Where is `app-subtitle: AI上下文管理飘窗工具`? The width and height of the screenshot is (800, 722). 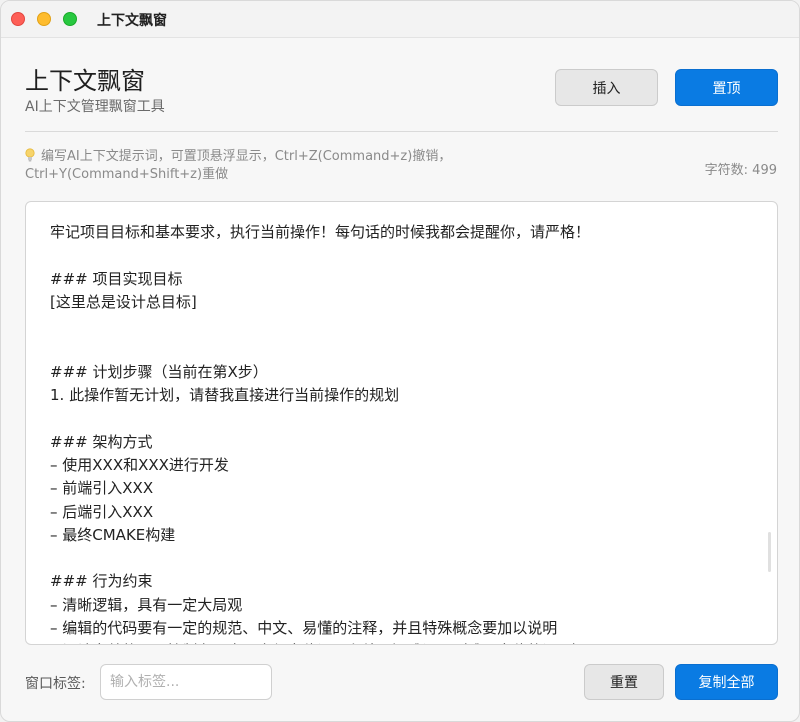
app-subtitle: AI上下文管理飘窗工具 is located at coordinates (95, 107).